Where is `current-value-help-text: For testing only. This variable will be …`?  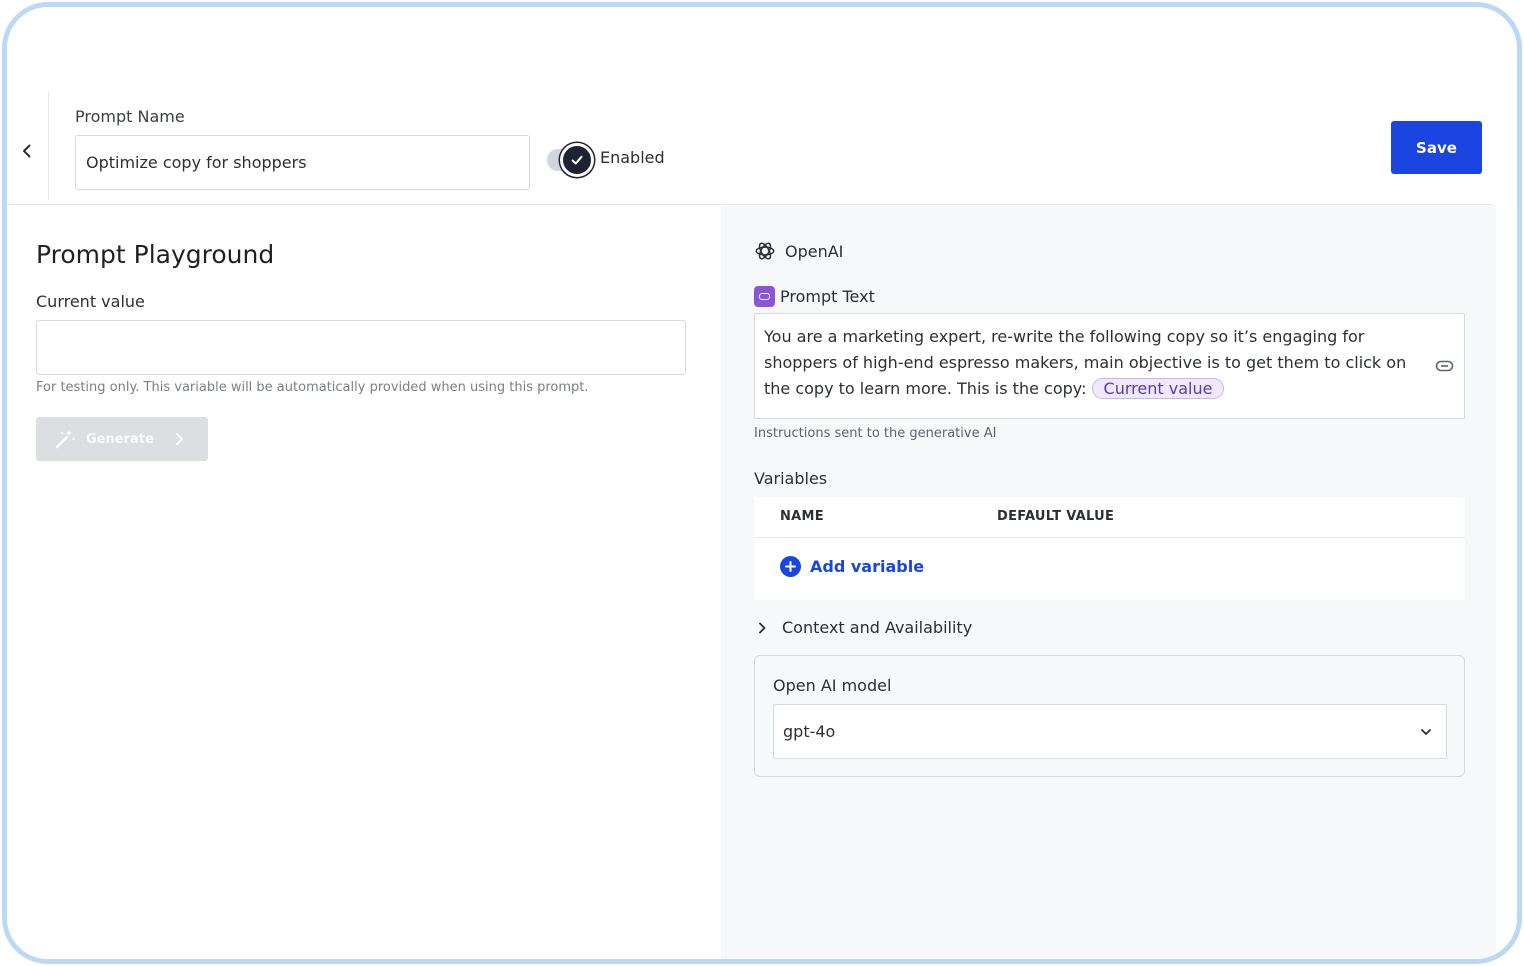
current-value-help-text: For testing only. This variable will be … is located at coordinates (312, 387).